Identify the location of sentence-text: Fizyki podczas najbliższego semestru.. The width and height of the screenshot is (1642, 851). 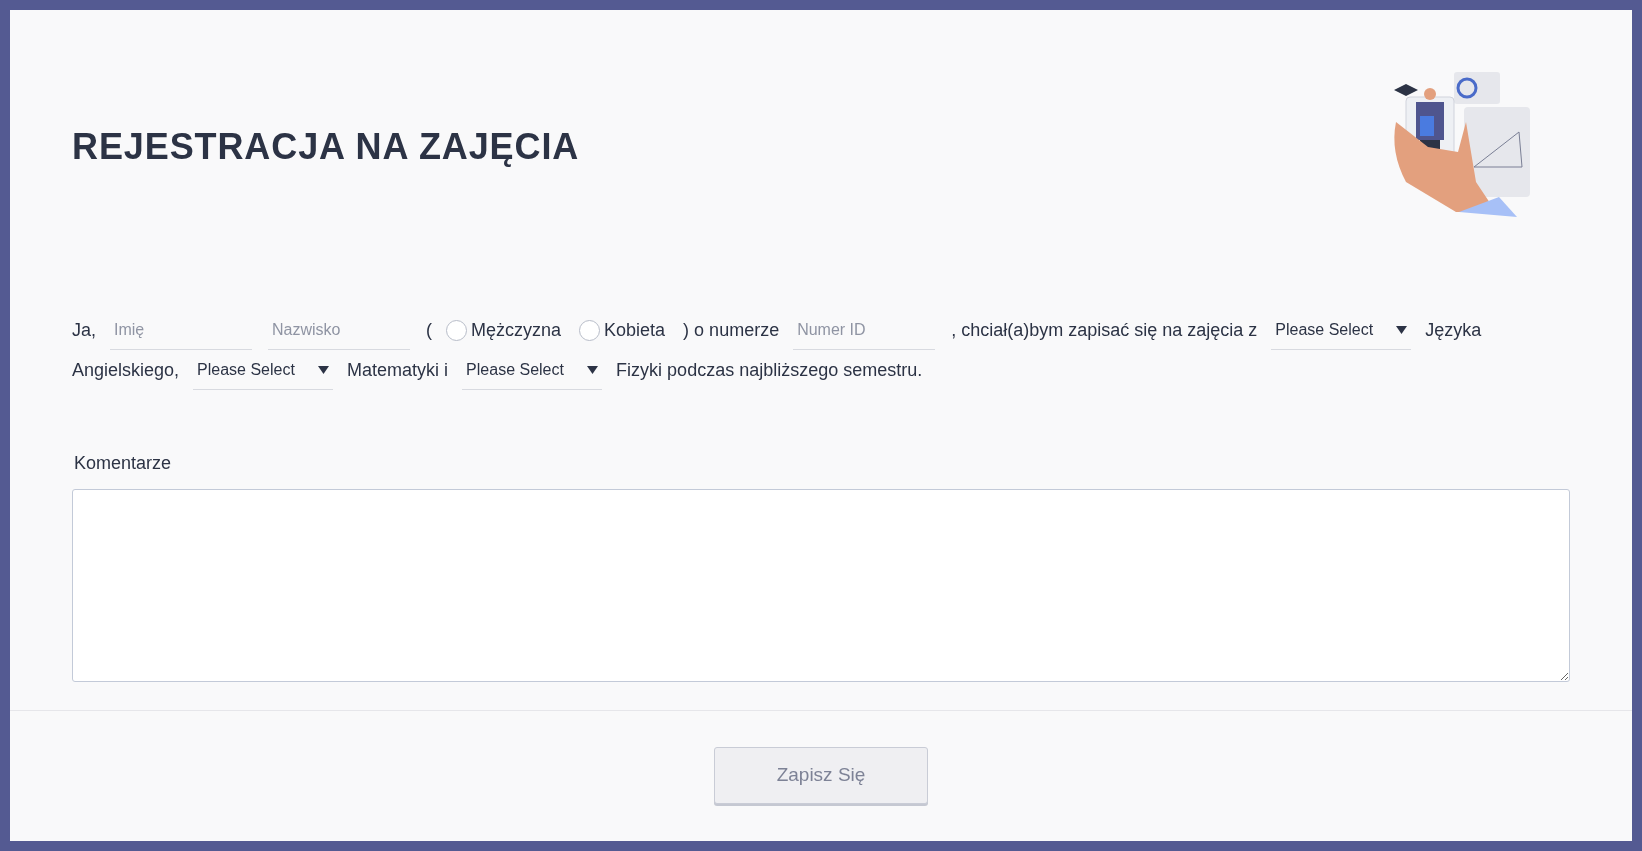
(769, 370).